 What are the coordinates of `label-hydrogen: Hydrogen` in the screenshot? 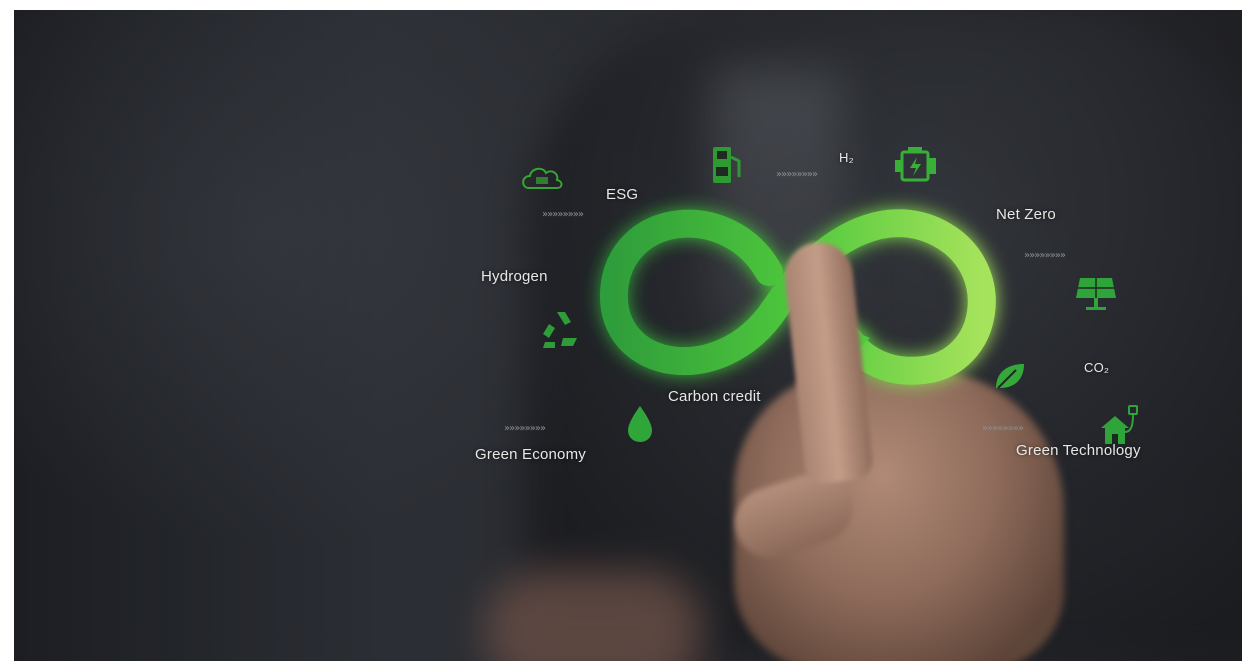 It's located at (514, 276).